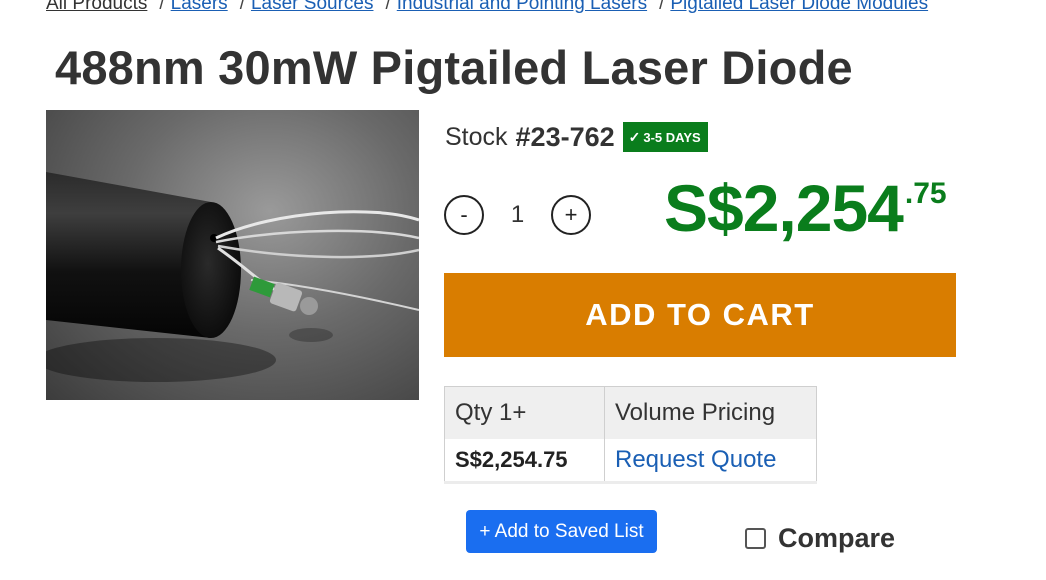 The image size is (1046, 580). Describe the element at coordinates (464, 215) in the screenshot. I see `quantity-decrement-button: -` at that location.